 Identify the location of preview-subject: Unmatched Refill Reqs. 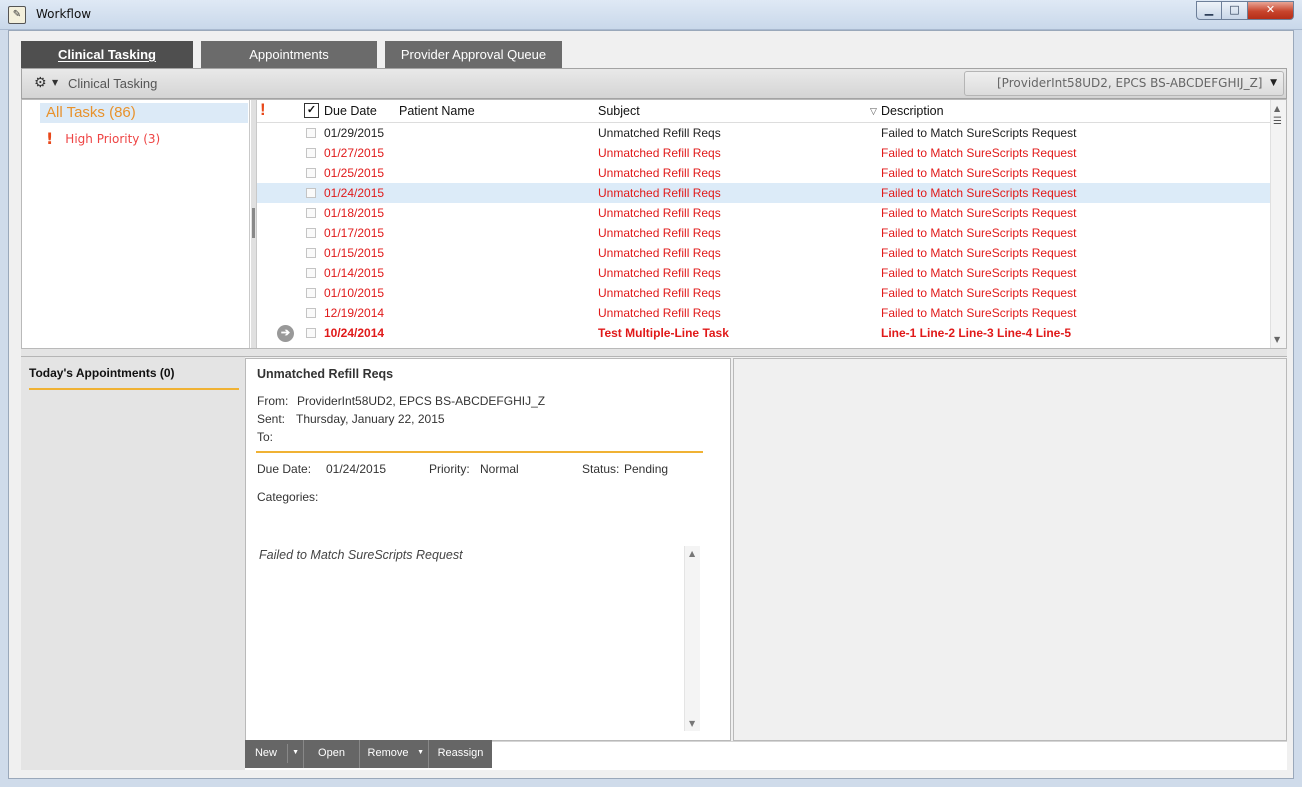
(325, 374).